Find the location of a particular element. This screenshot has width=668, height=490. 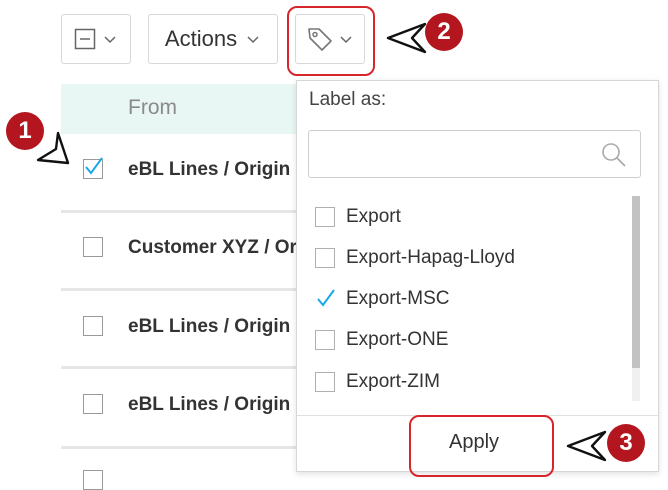

label-option-export-zim: Export-ZIM is located at coordinates (470, 382).